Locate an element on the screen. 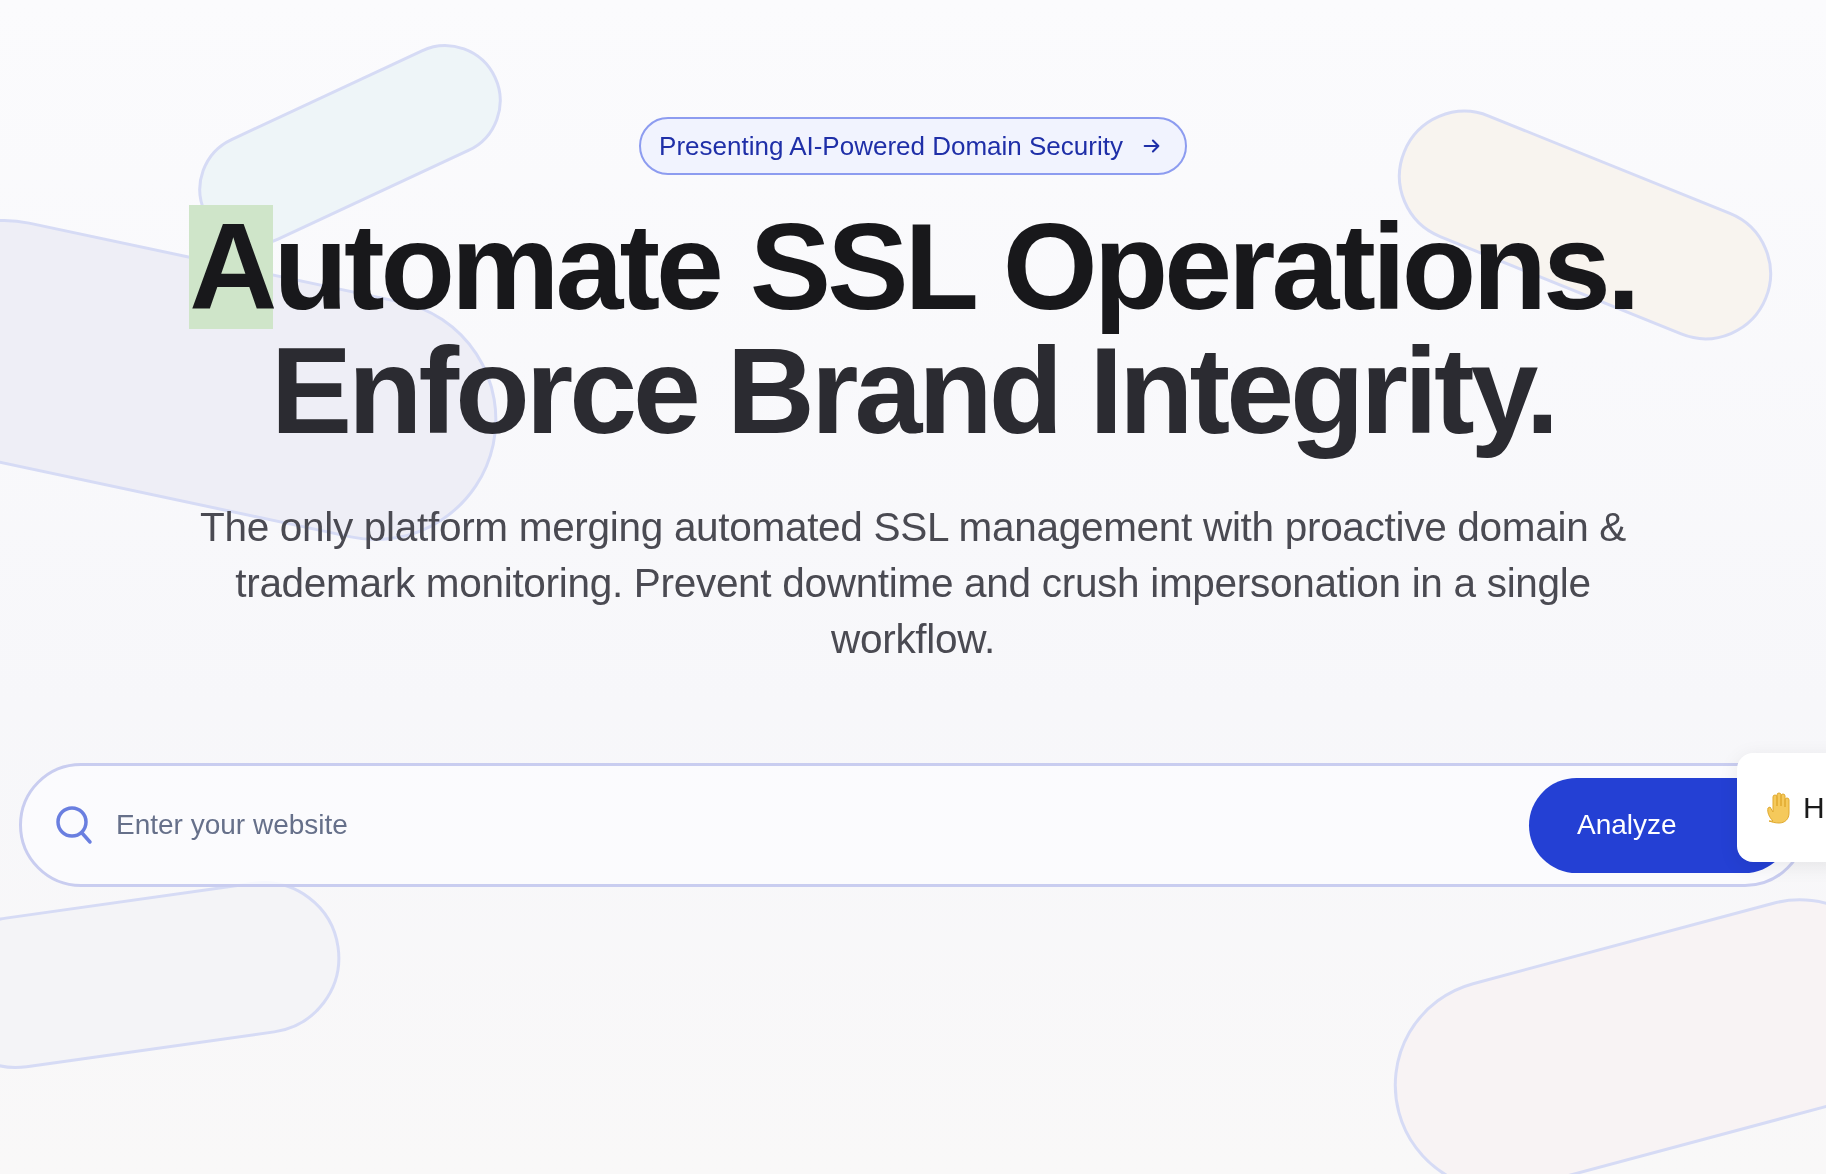  chat-popup: H is located at coordinates (1781, 807).